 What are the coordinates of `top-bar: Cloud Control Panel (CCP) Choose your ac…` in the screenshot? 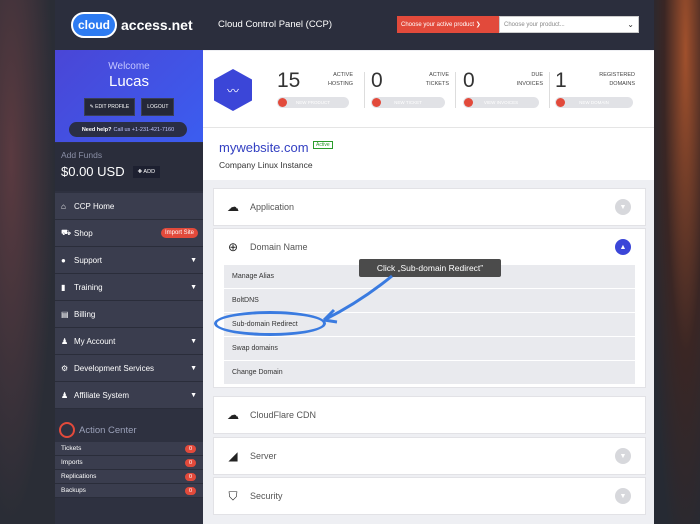 It's located at (428, 25).